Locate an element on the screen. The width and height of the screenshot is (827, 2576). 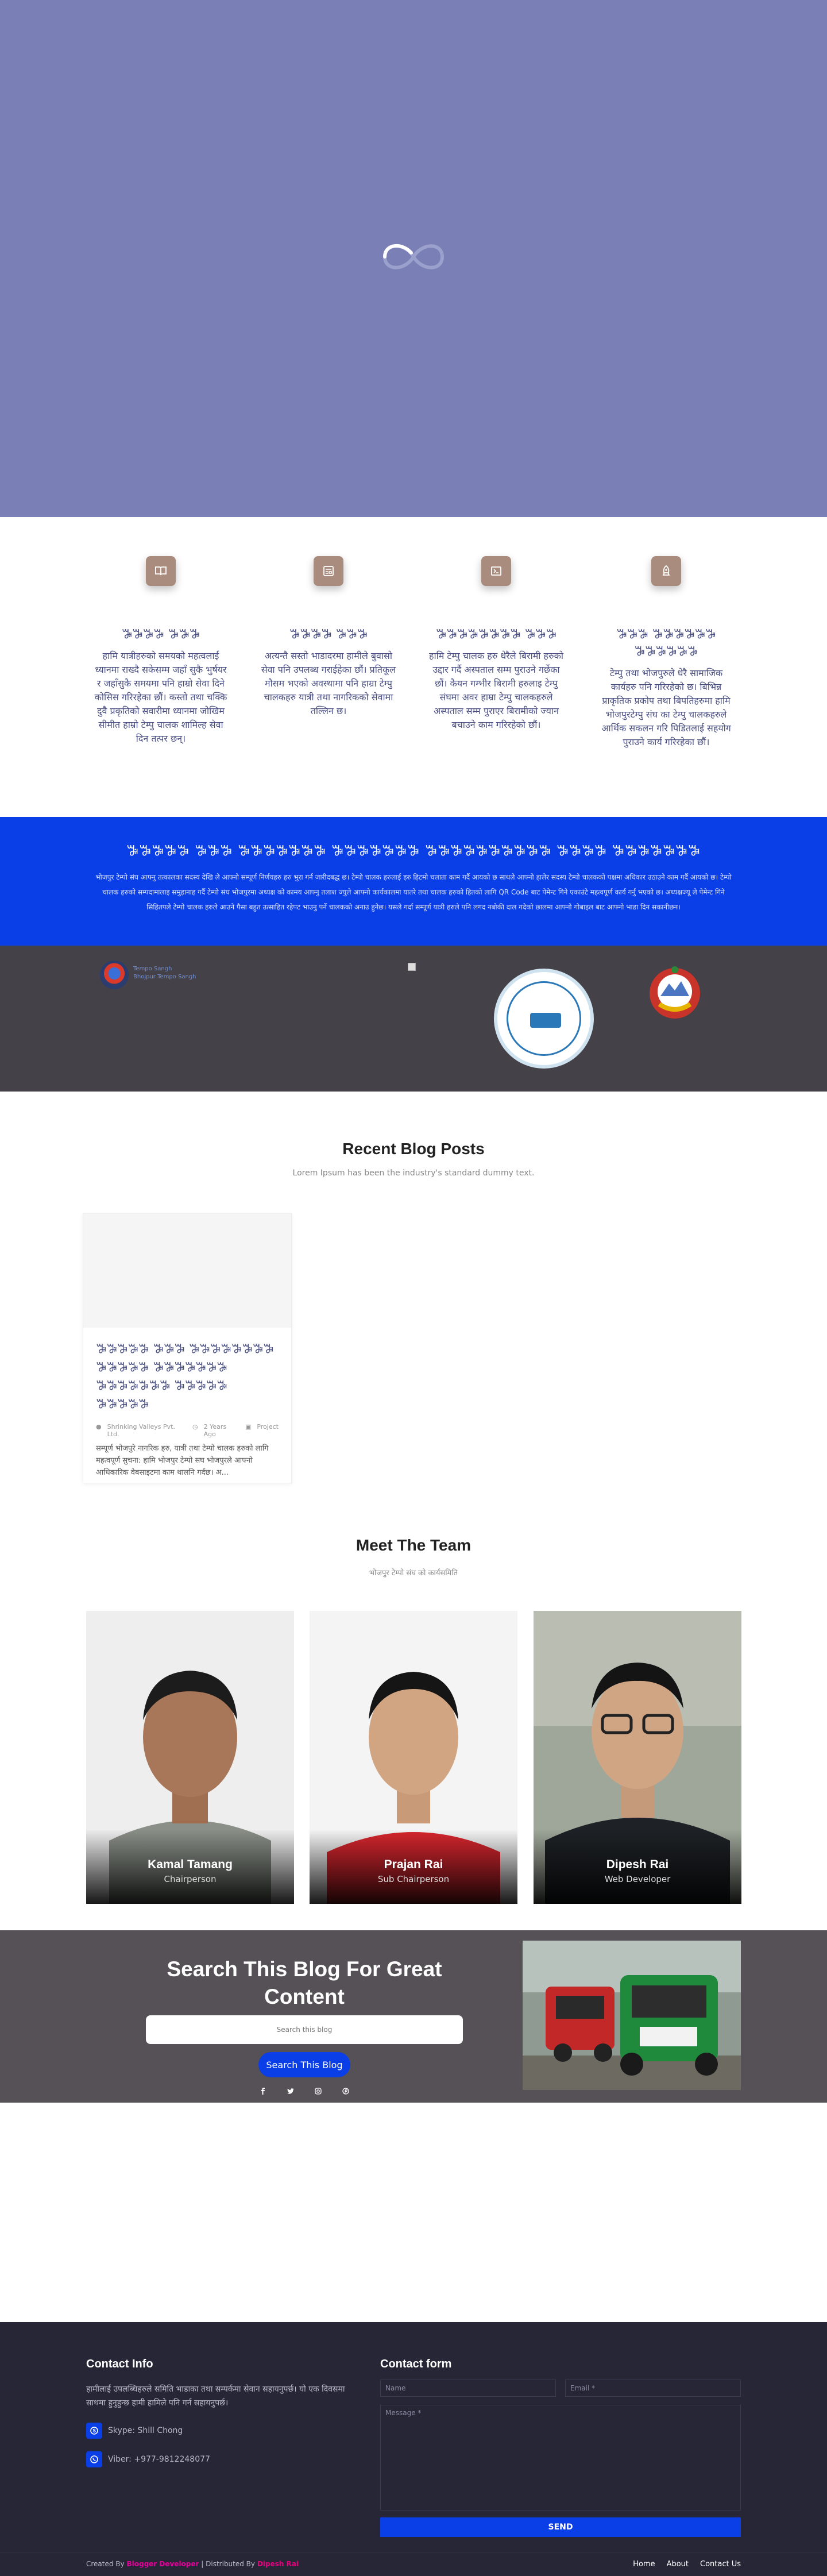
member-name: Dipesh Rai is located at coordinates (637, 1865).